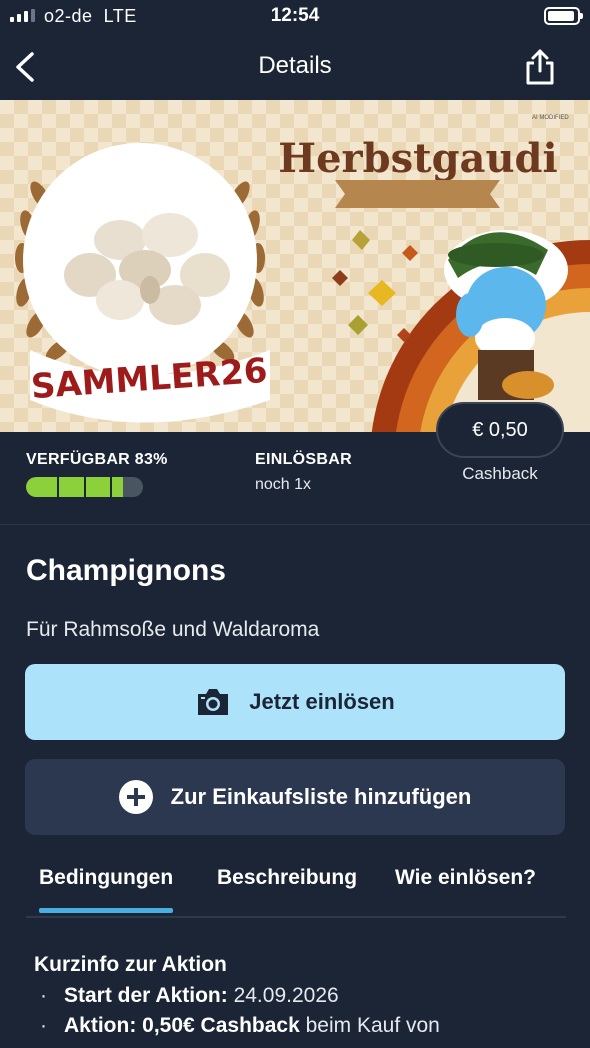  Describe the element at coordinates (97, 459) in the screenshot. I see `available-label: VERFÜGBAR 83%` at that location.